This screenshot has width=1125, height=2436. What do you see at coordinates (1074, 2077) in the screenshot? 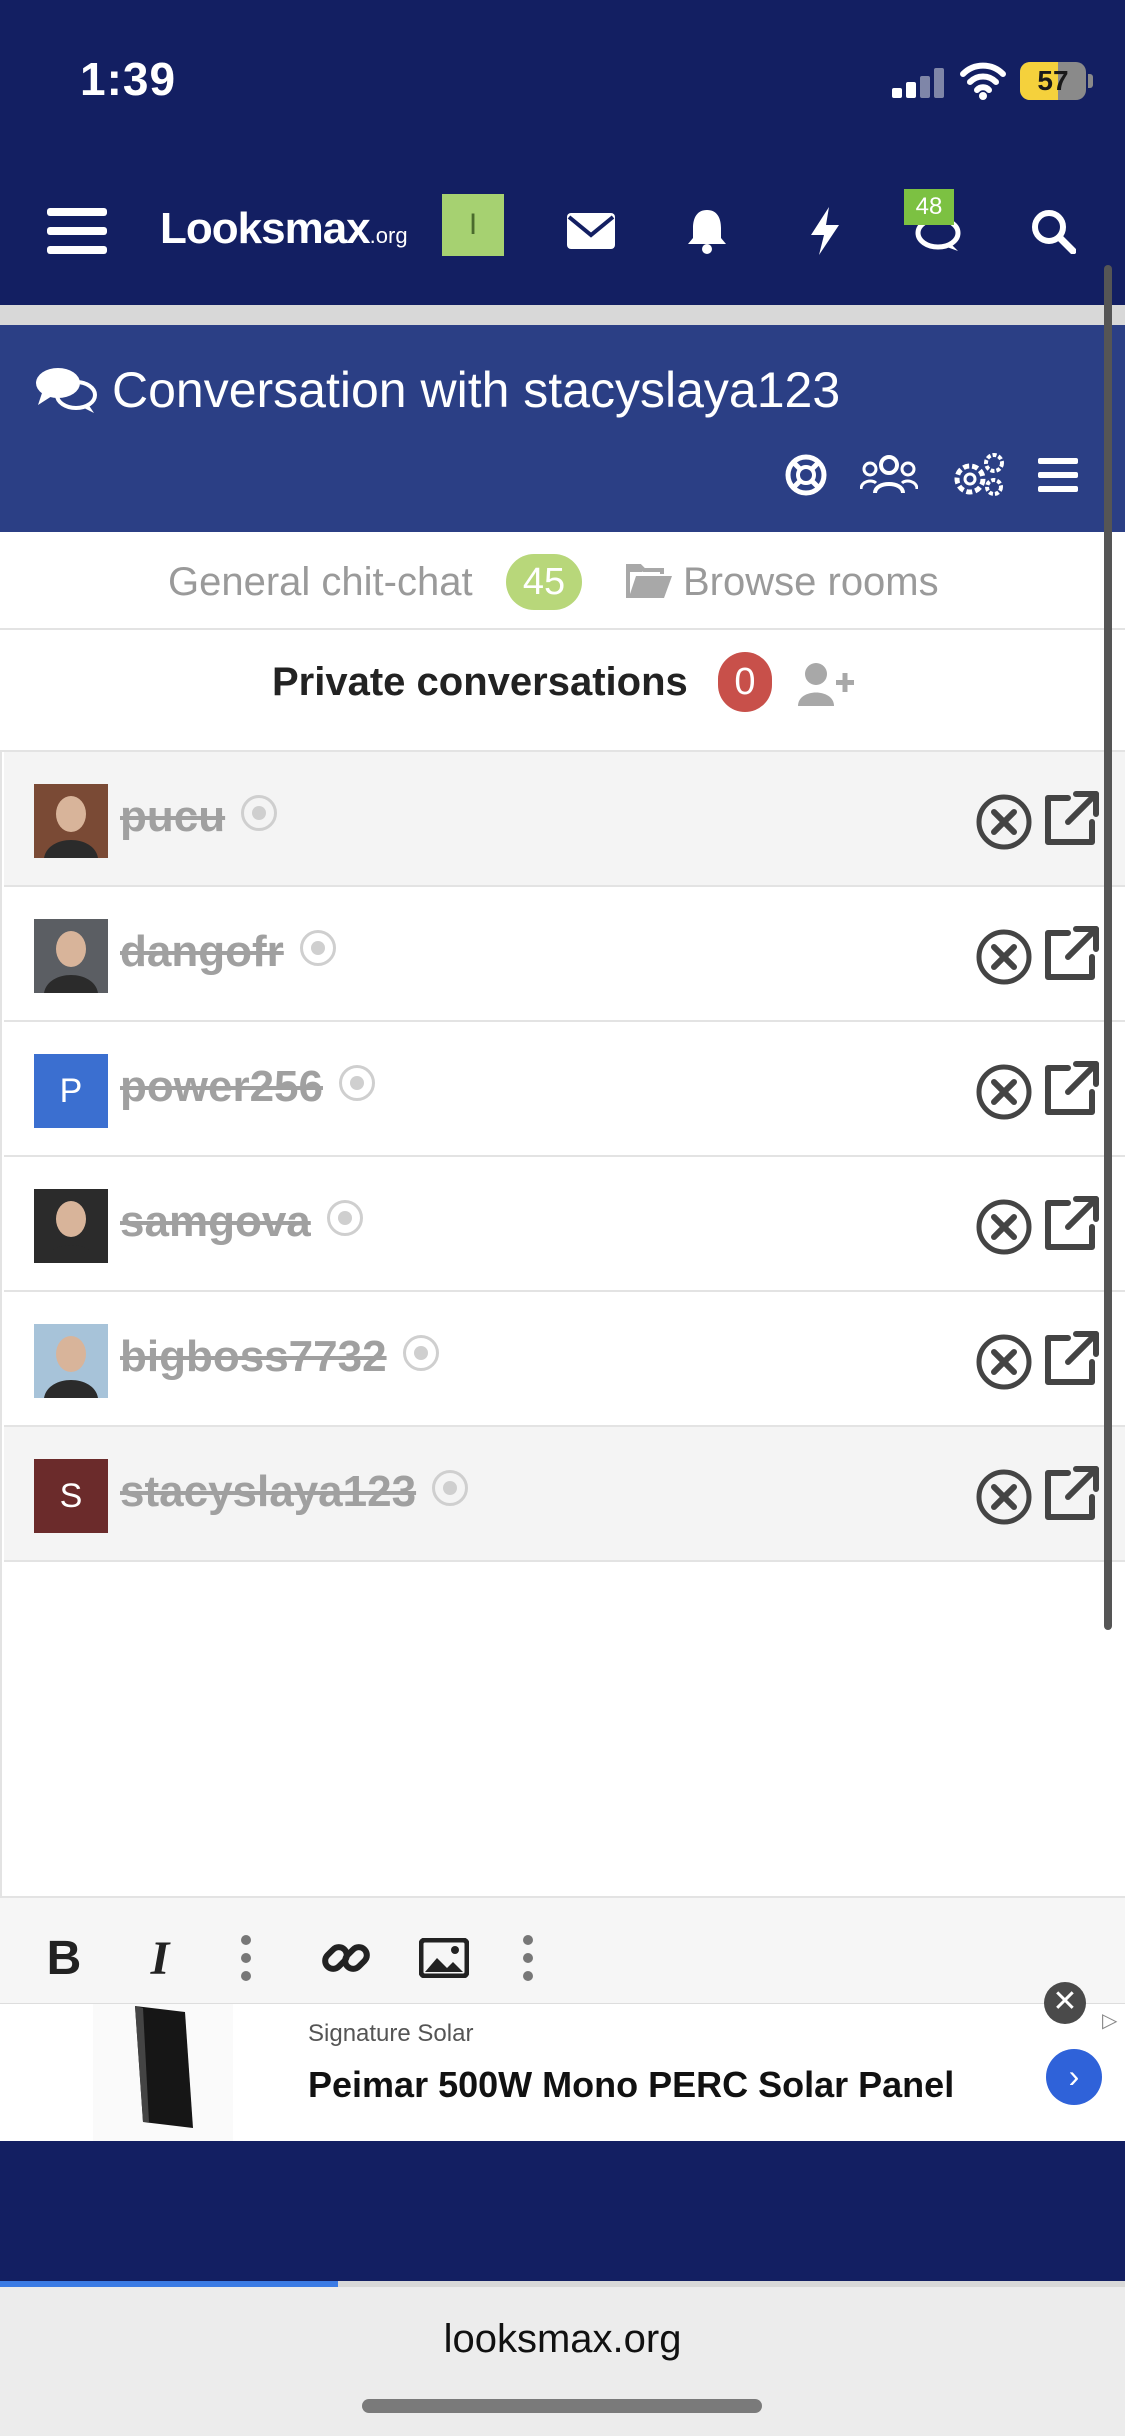
I see `ad-open-button: ›` at bounding box center [1074, 2077].